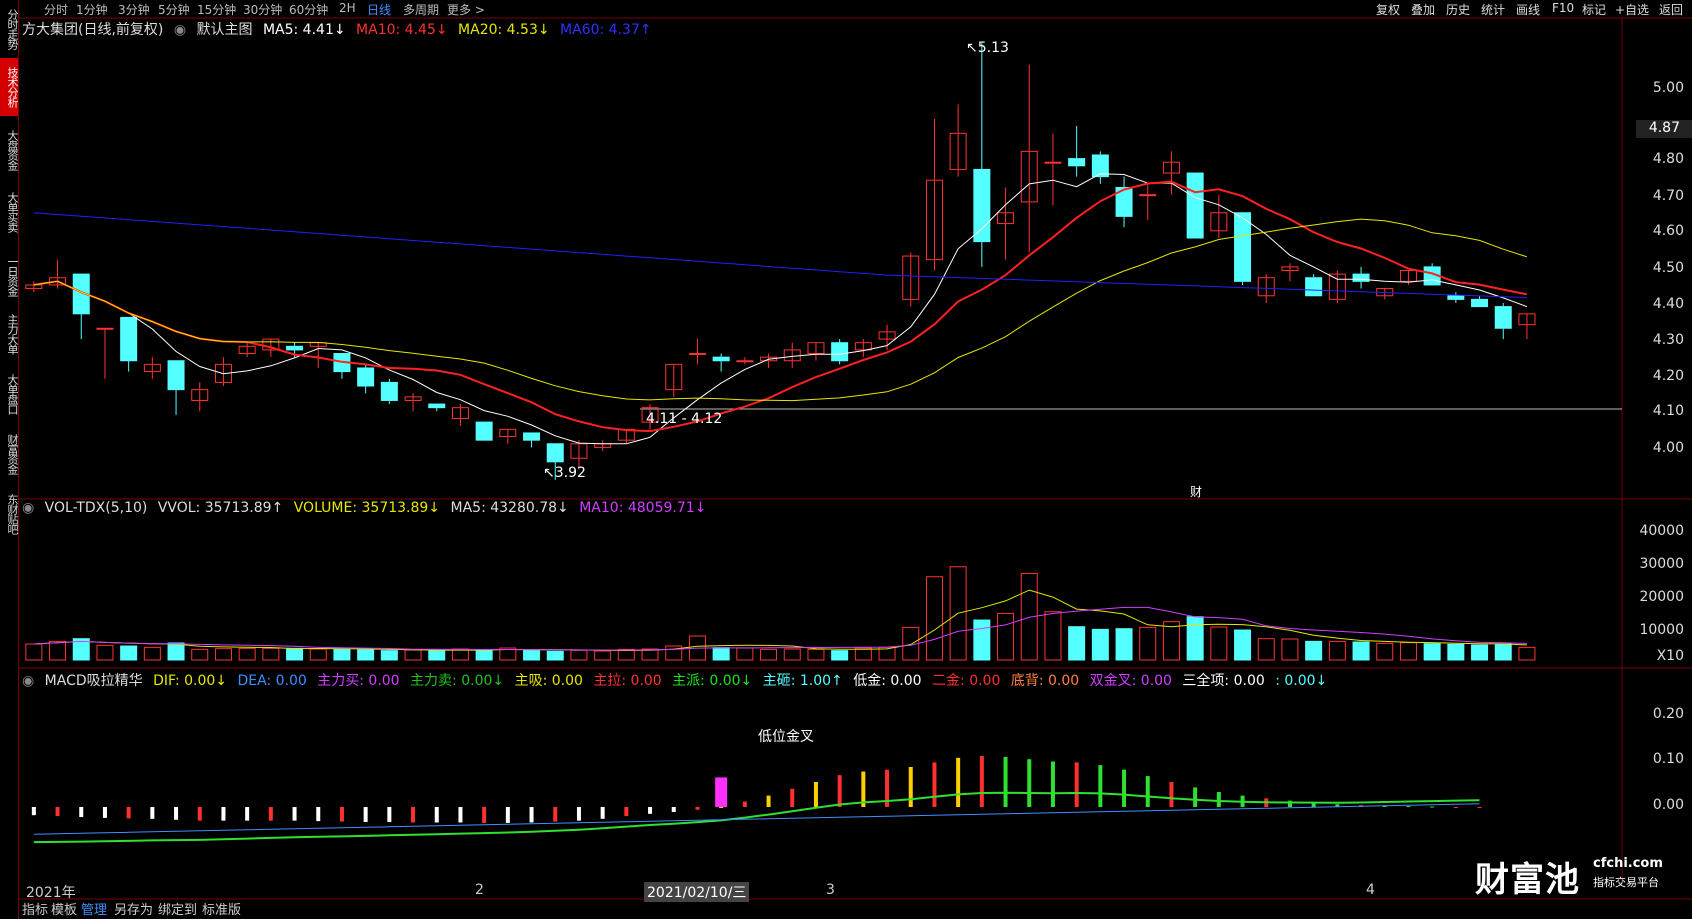  Describe the element at coordinates (379, 9) in the screenshot. I see `period-daily: 日线` at that location.